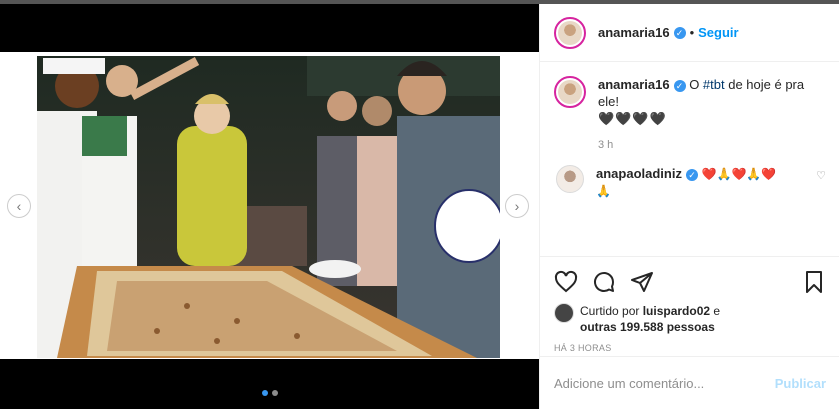 This screenshot has width=839, height=409. I want to click on action-icons, so click(690, 282).